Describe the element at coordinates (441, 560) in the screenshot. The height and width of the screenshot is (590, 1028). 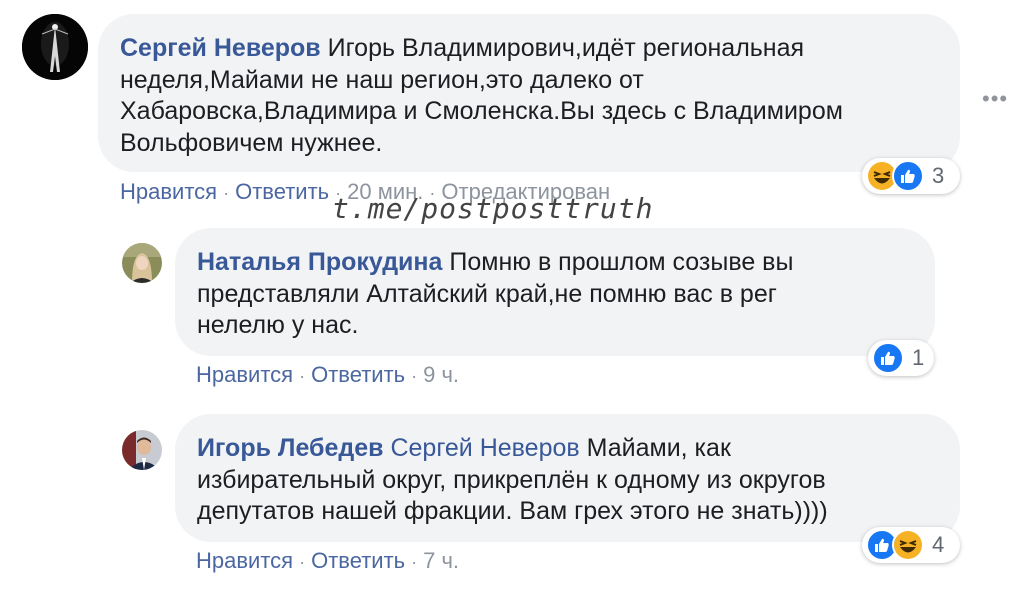
I see `comment-timestamp: 7 ч.` at that location.